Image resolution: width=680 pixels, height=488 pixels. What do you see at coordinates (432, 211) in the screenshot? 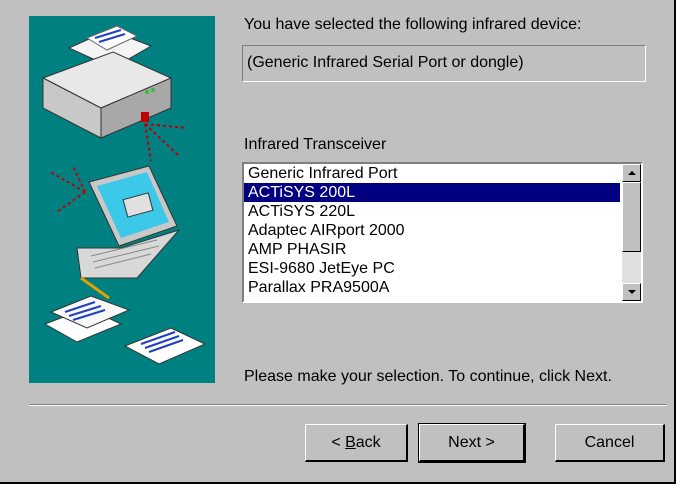
I see `list-item: ACTiSYS 220L` at bounding box center [432, 211].